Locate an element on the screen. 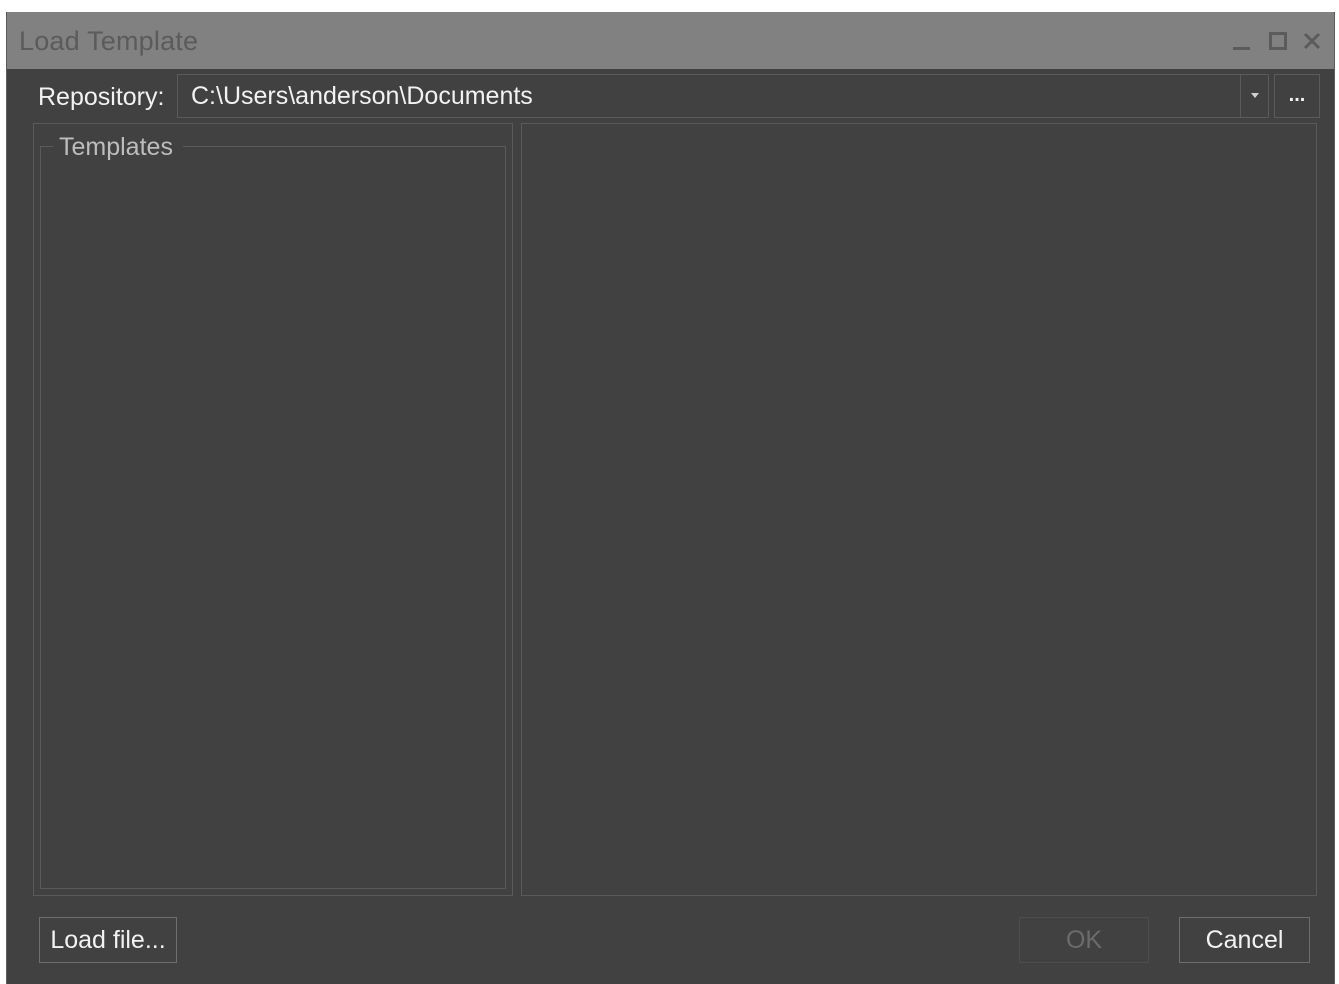 The image size is (1339, 984). chevron-down-icon is located at coordinates (1255, 95).